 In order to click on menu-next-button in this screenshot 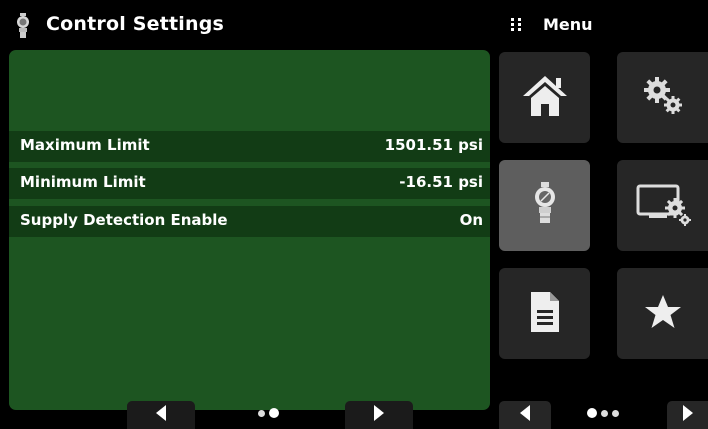, I will do `click(687, 415)`.